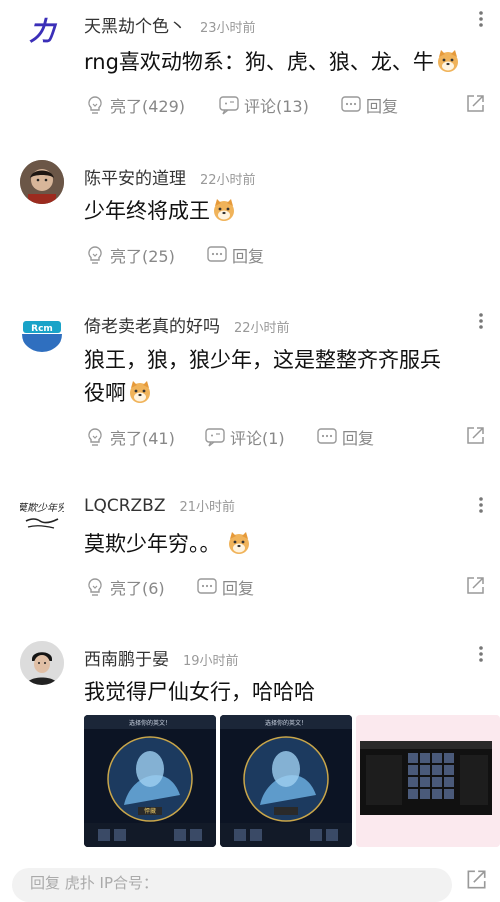 The width and height of the screenshot is (500, 902). I want to click on username: LQCRZBZ 21小时前, so click(159, 506).